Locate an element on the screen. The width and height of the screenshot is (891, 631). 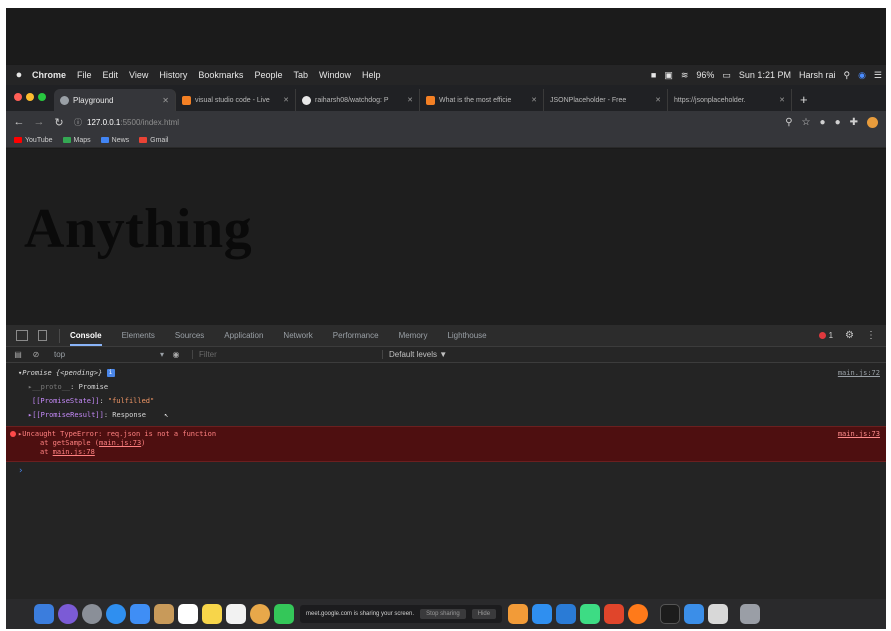
error-count-badge: 1 is located at coordinates (825, 335).